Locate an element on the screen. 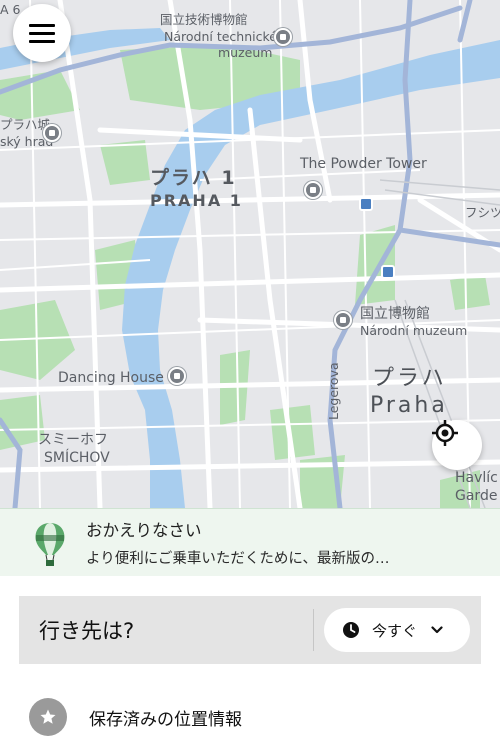 Image resolution: width=500 pixels, height=750 pixels. chevron-down-icon is located at coordinates (437, 630).